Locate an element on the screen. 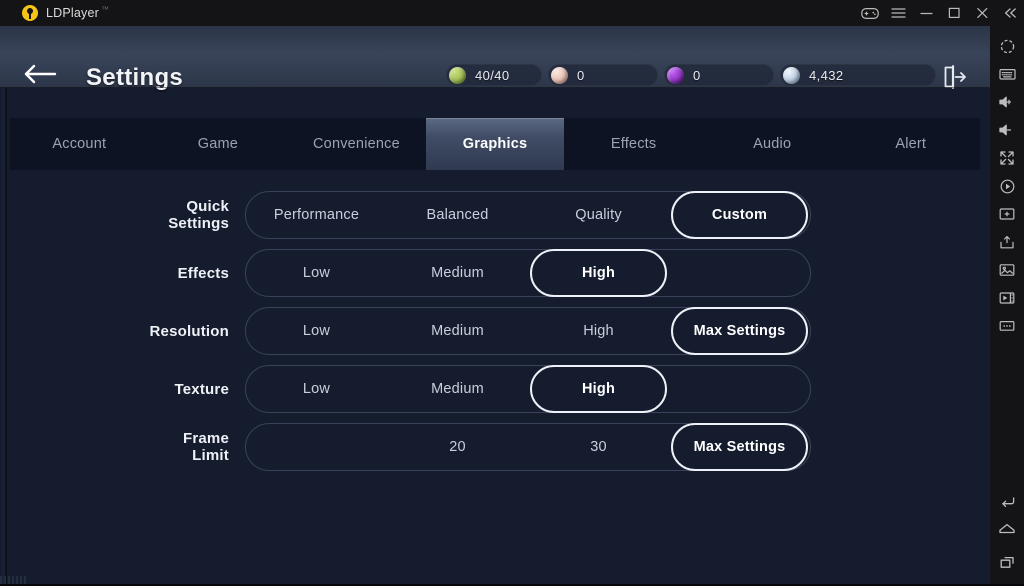  tab-game: Game is located at coordinates (218, 144).